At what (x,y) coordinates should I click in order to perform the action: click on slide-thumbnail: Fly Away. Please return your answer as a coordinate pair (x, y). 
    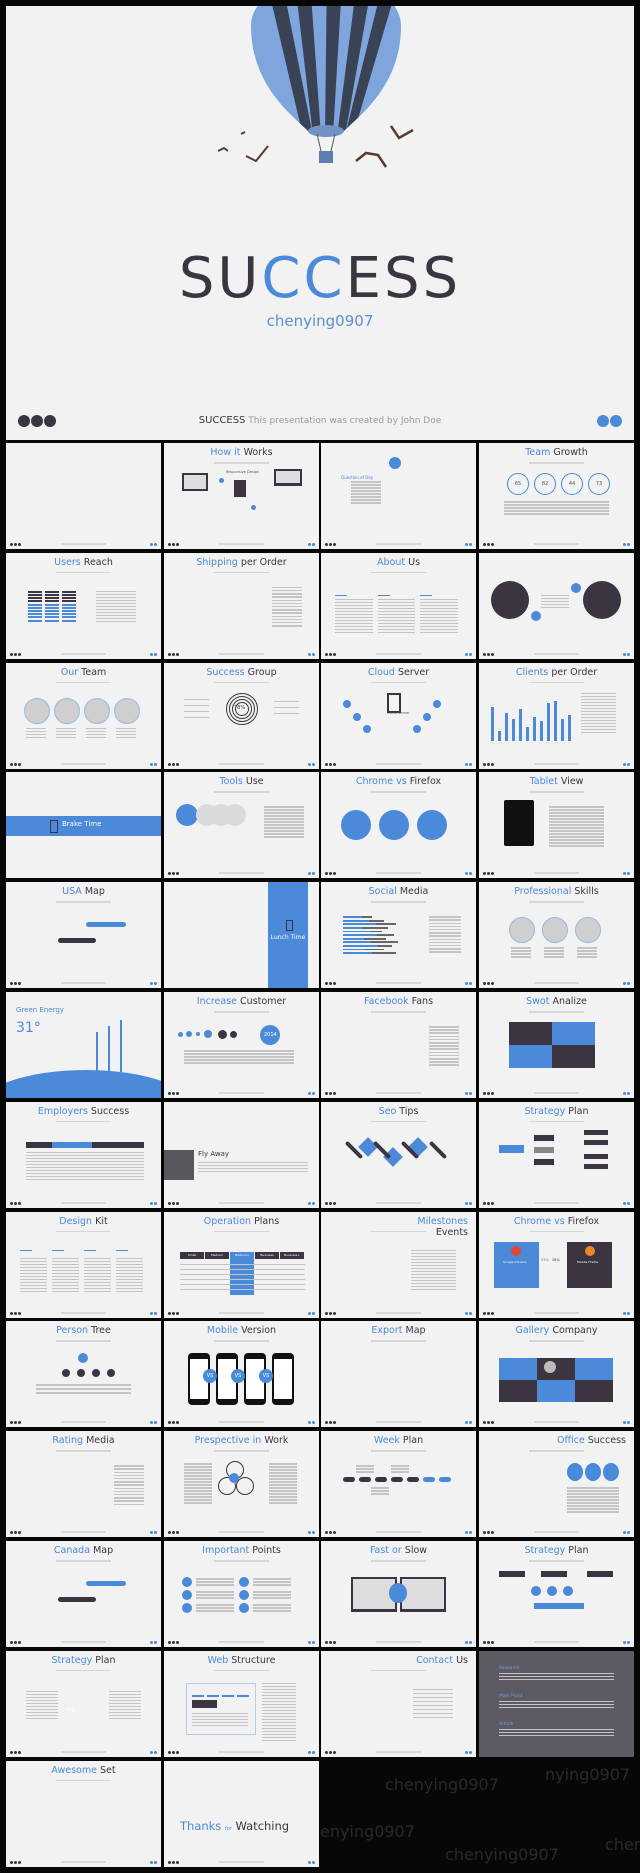
    Looking at the image, I should click on (241, 1154).